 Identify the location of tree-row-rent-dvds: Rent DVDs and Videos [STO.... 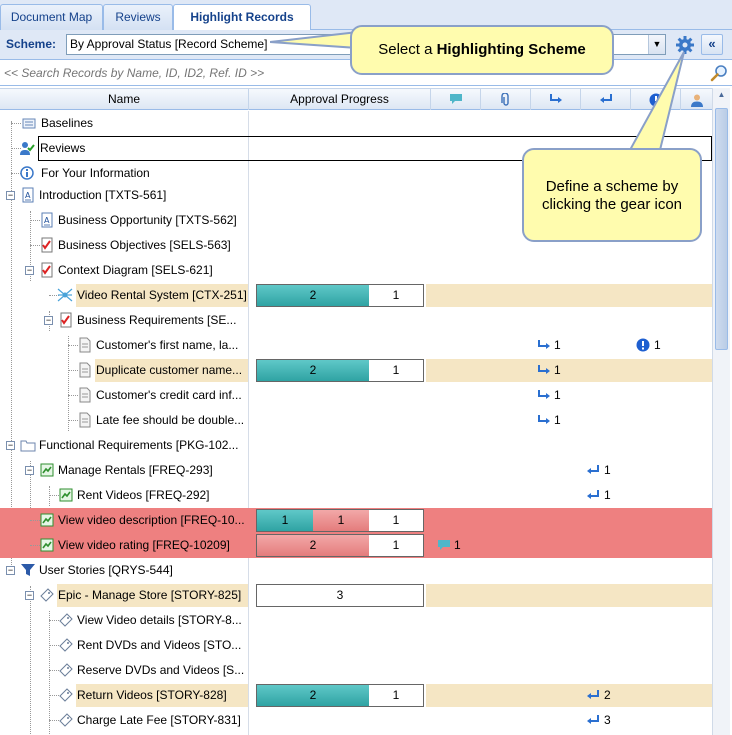
(356, 645).